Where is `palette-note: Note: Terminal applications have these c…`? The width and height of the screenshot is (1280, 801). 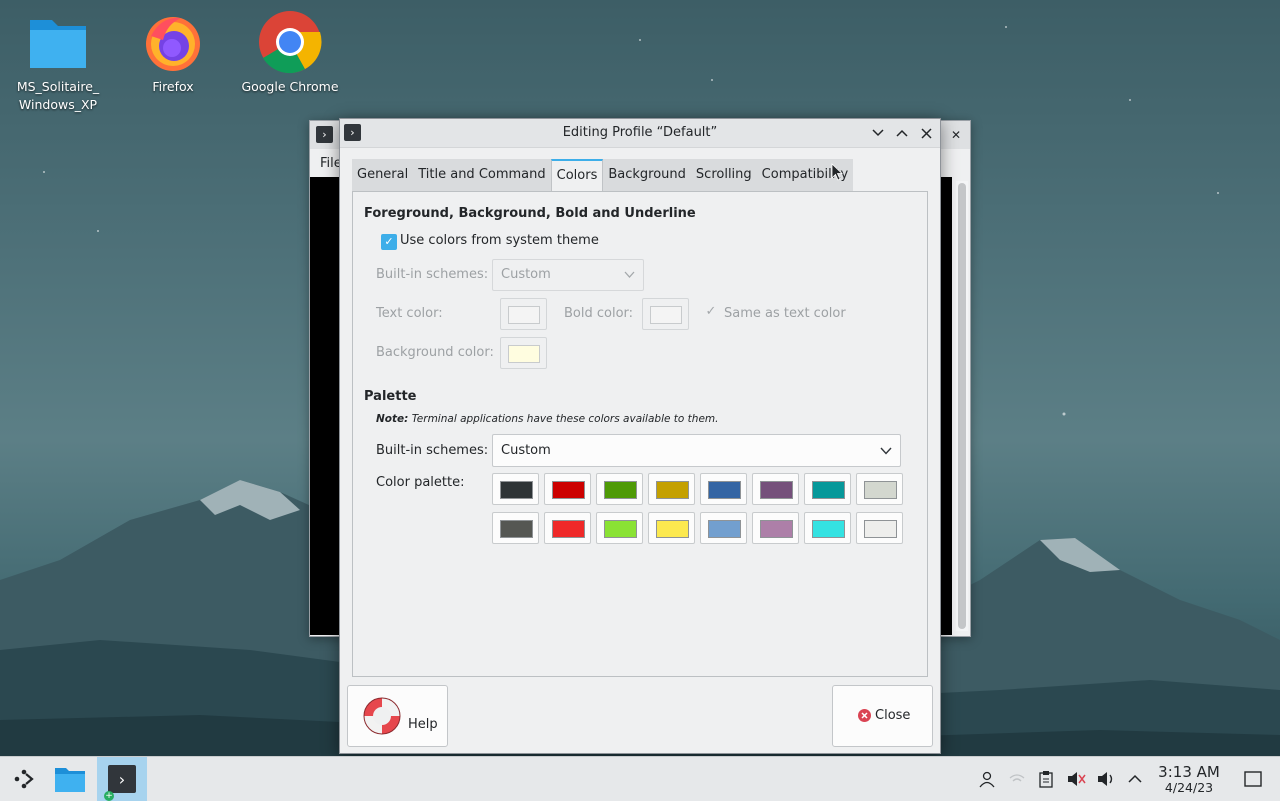 palette-note: Note: Terminal applications have these c… is located at coordinates (547, 419).